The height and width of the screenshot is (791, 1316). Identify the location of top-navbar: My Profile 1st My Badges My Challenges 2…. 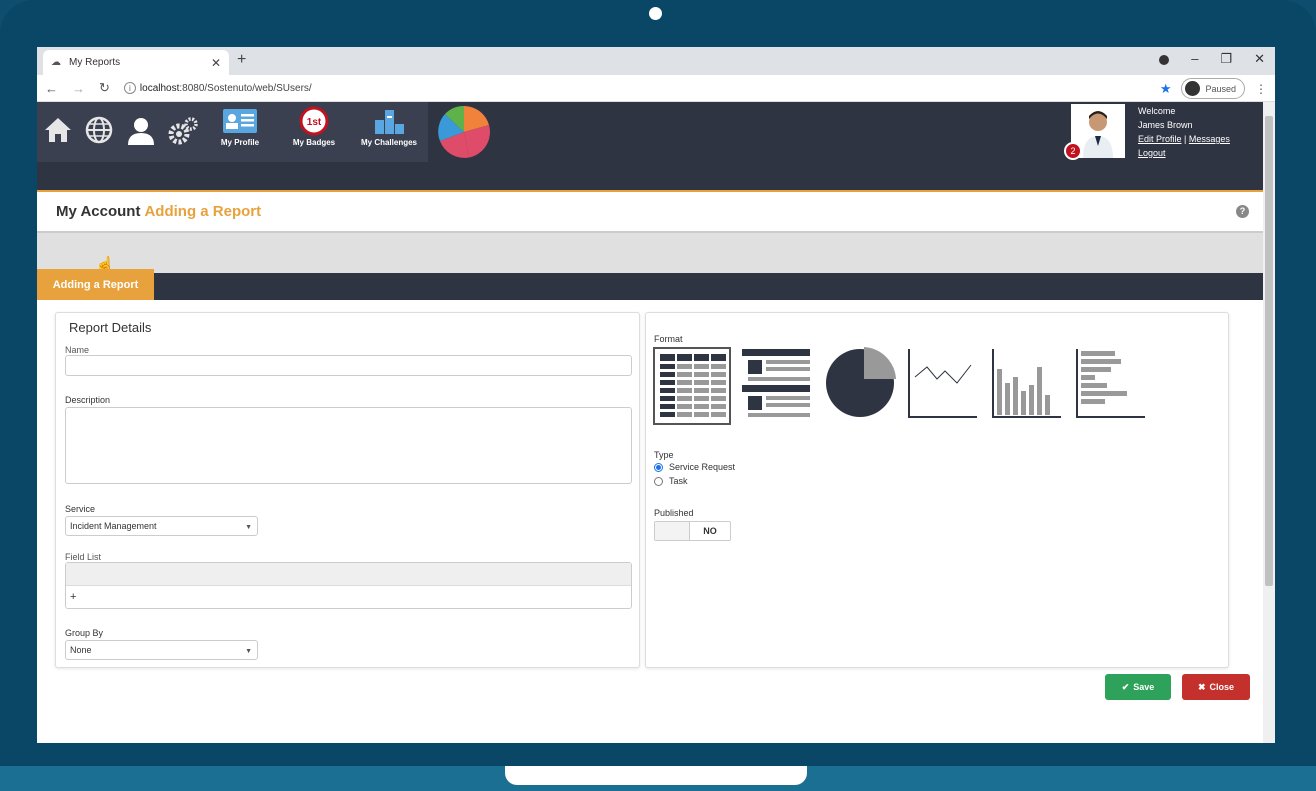
(650, 147).